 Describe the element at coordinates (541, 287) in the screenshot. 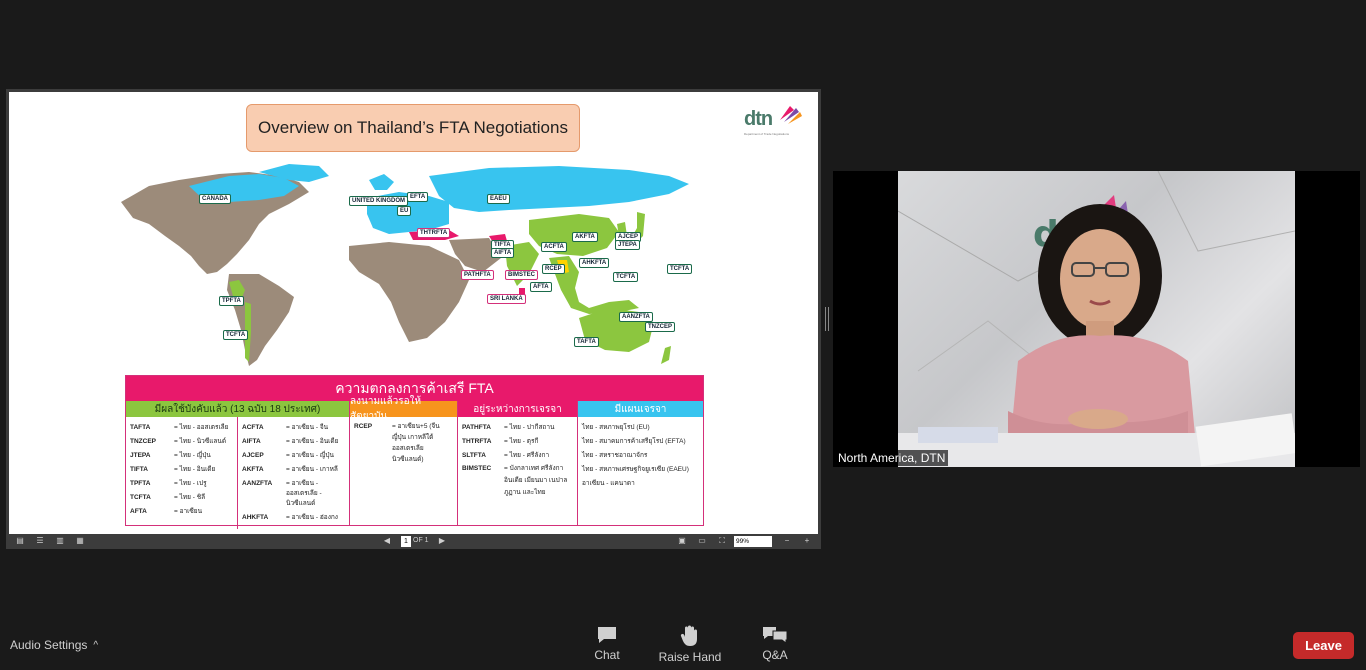

I see `map-label-afta: AFTA` at that location.